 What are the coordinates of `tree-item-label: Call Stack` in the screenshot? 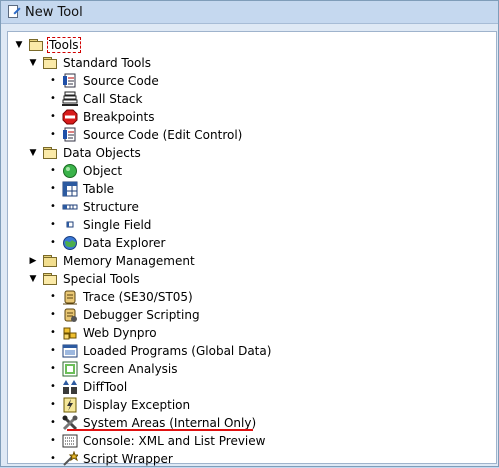 It's located at (113, 99).